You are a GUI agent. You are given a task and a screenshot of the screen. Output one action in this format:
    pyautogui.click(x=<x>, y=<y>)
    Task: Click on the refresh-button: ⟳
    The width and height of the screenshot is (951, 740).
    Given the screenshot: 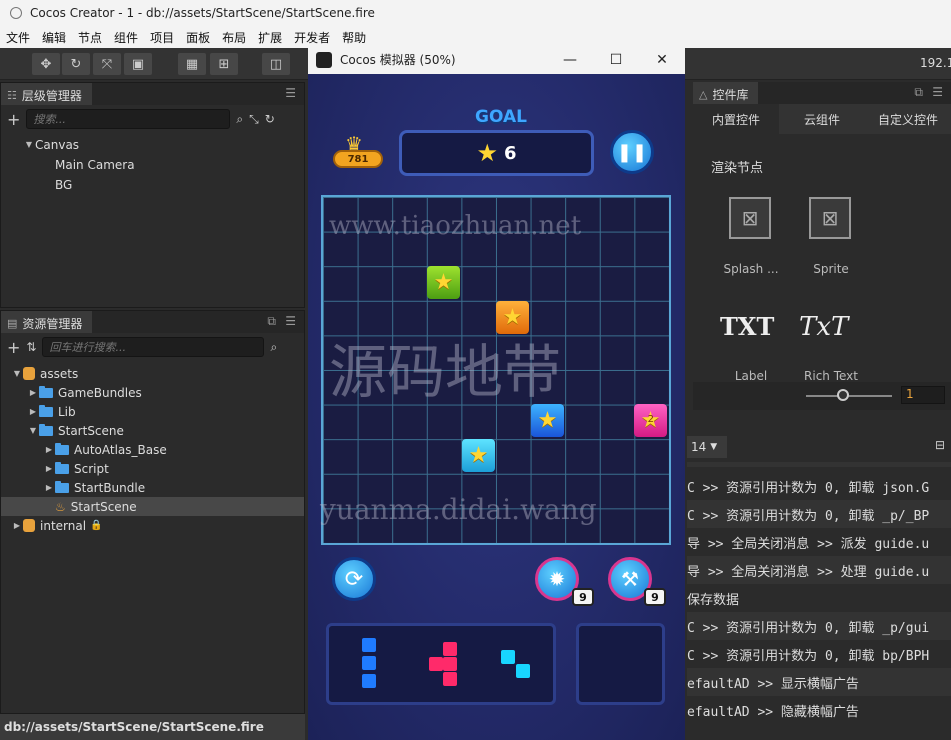 What is the action you would take?
    pyautogui.click(x=354, y=579)
    